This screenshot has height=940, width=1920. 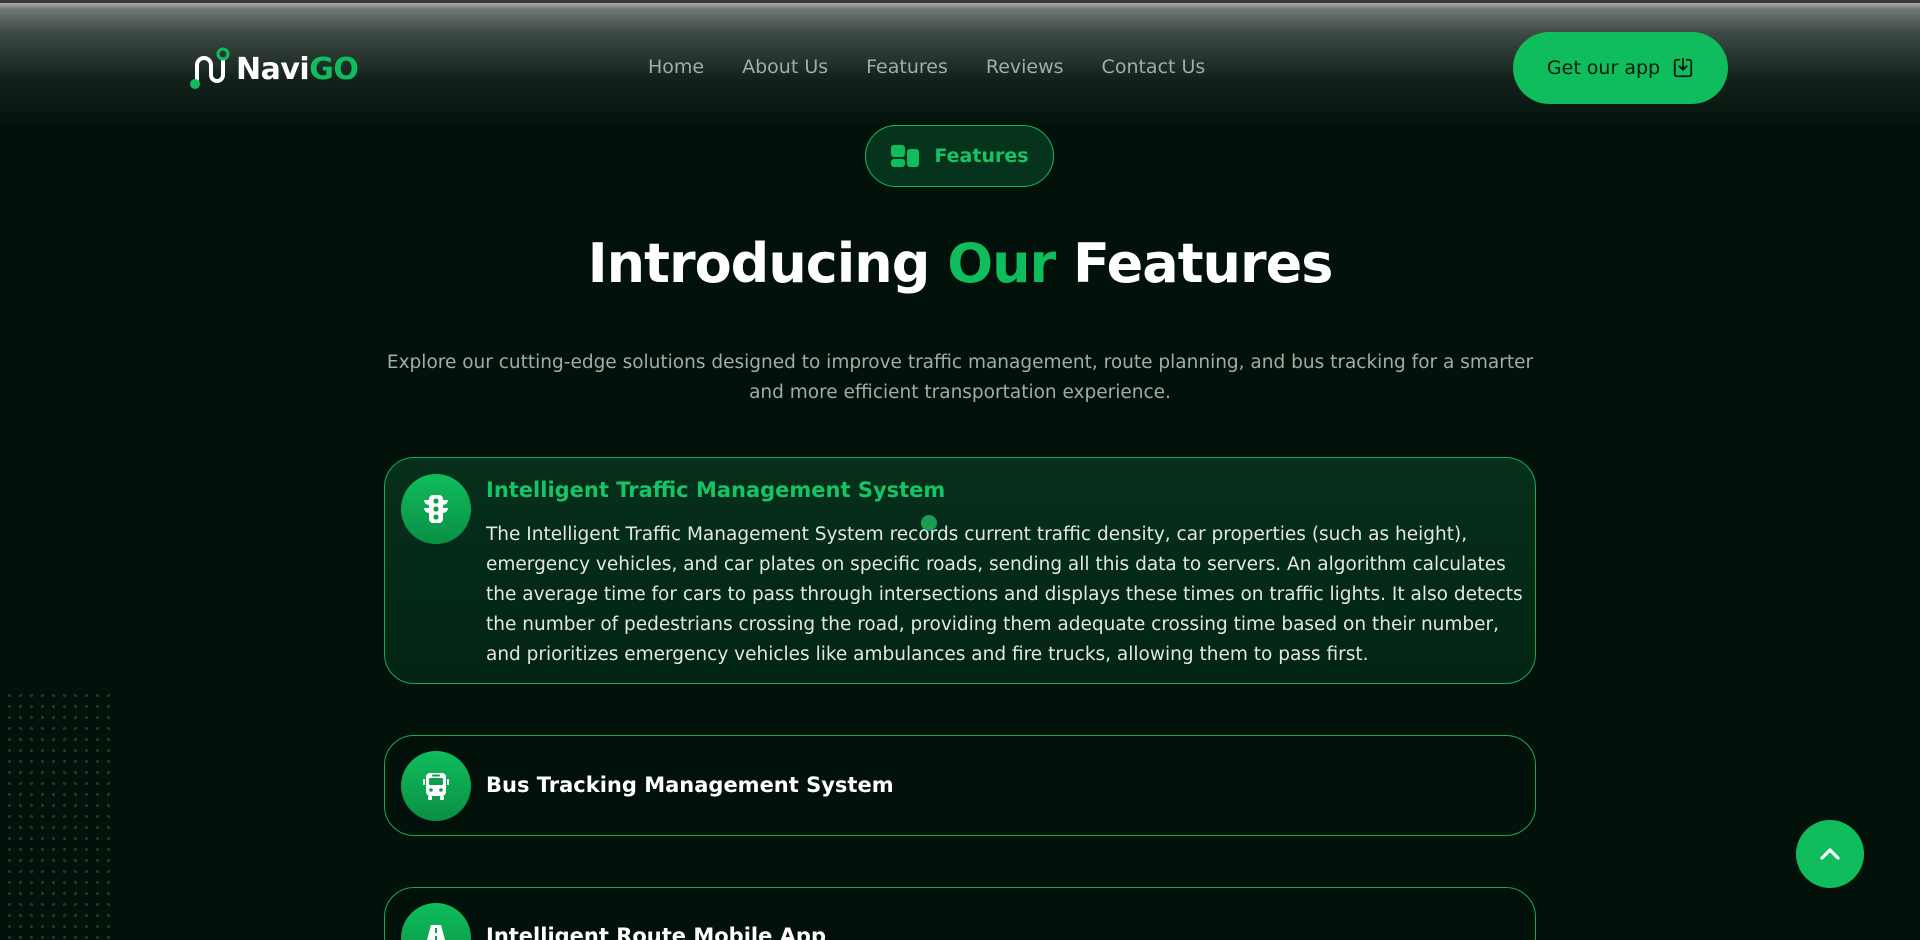 I want to click on features-badge: Features, so click(x=959, y=156).